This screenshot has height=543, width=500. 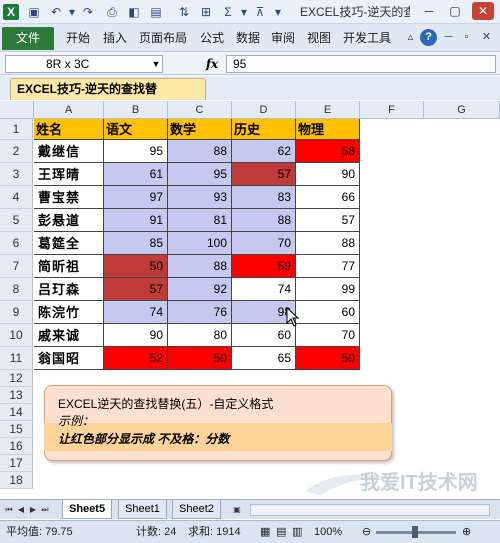 I want to click on tab-review: 审阅, so click(x=283, y=38).